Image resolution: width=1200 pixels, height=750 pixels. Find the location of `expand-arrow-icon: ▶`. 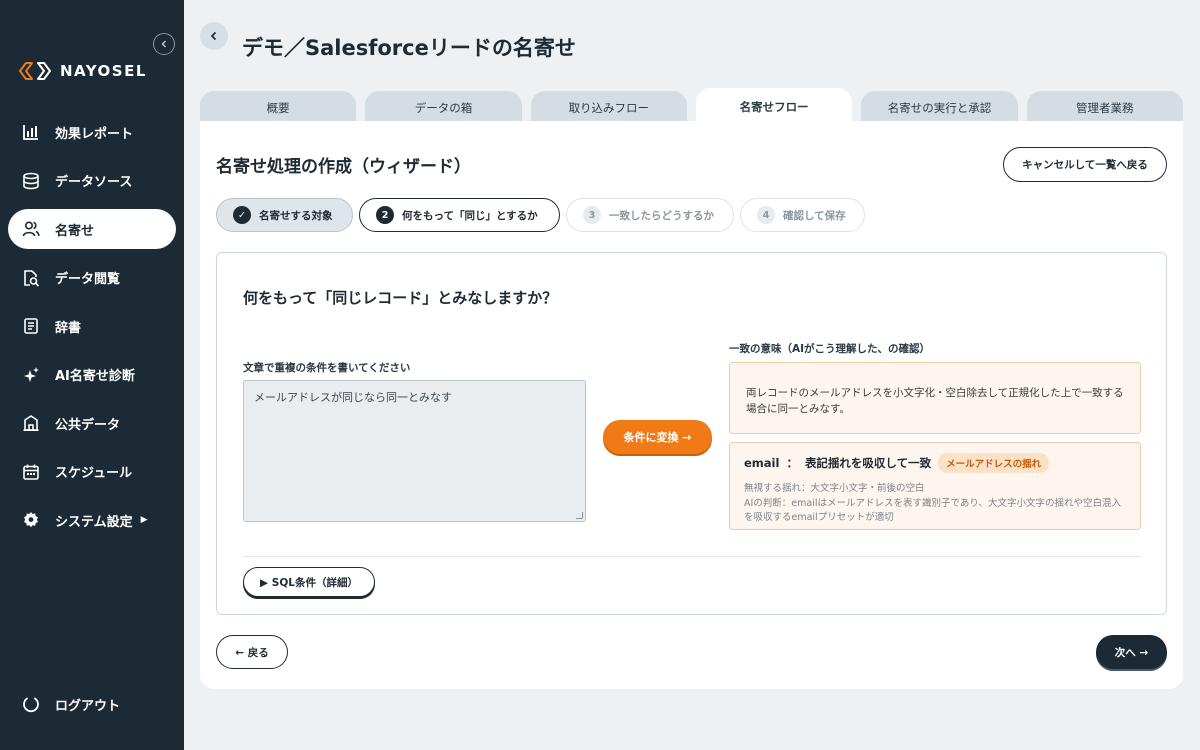

expand-arrow-icon: ▶ is located at coordinates (144, 520).